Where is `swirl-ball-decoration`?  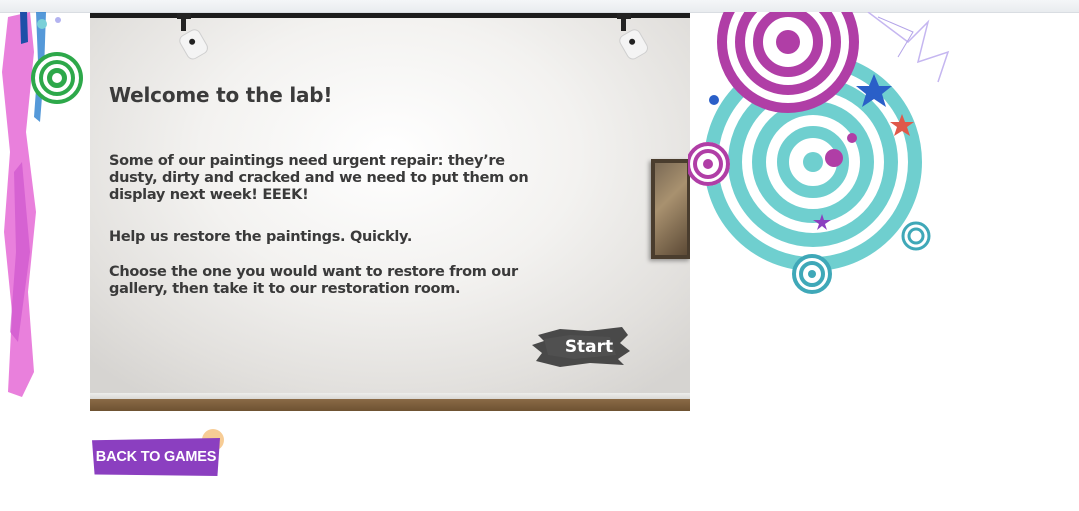
swirl-ball-decoration is located at coordinates (57, 78).